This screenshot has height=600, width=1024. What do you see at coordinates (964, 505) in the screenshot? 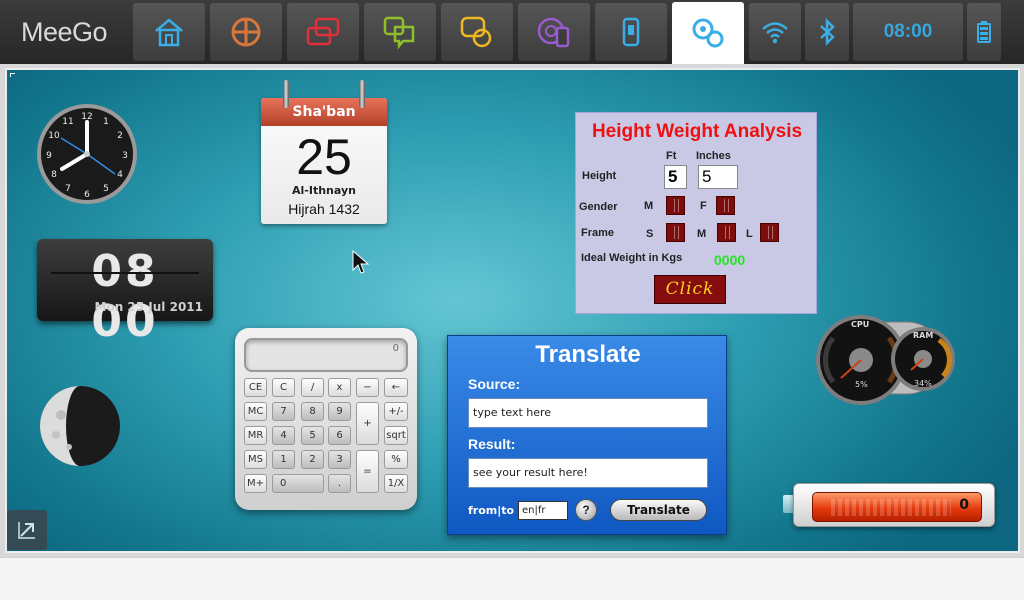
I see `battery-value: 0` at bounding box center [964, 505].